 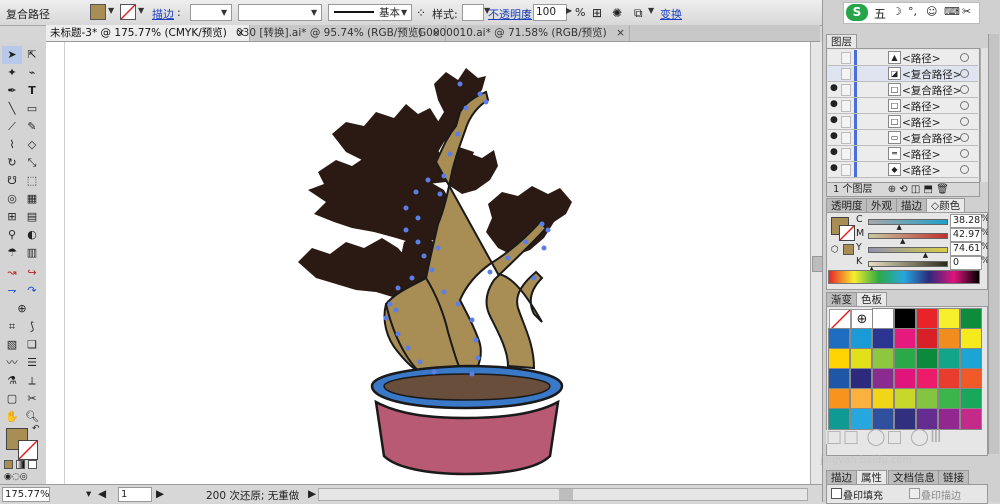 I want to click on stroke-dropdown-icon: ▼, so click(x=141, y=10).